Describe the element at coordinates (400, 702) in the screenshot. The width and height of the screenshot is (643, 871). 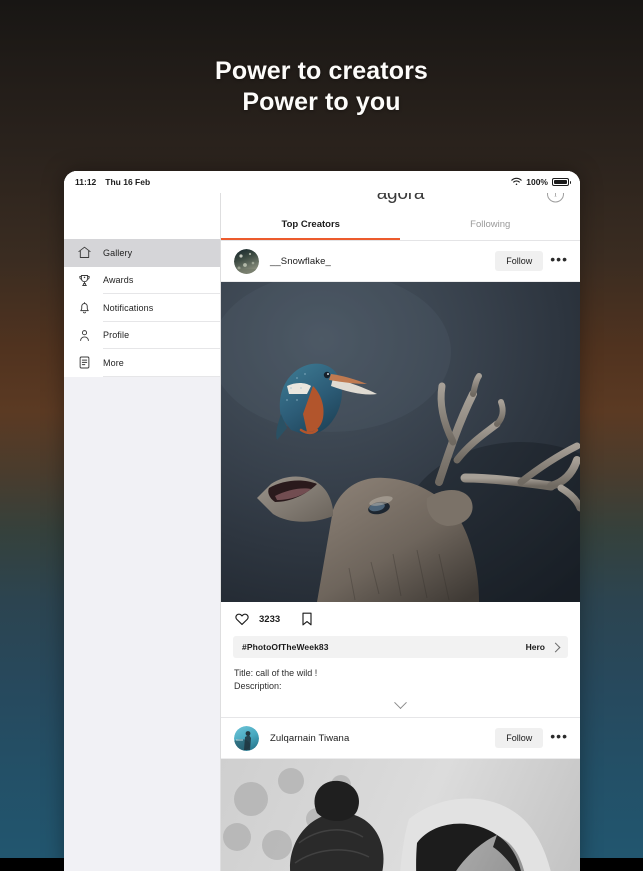
I see `chevron-down-icon` at that location.